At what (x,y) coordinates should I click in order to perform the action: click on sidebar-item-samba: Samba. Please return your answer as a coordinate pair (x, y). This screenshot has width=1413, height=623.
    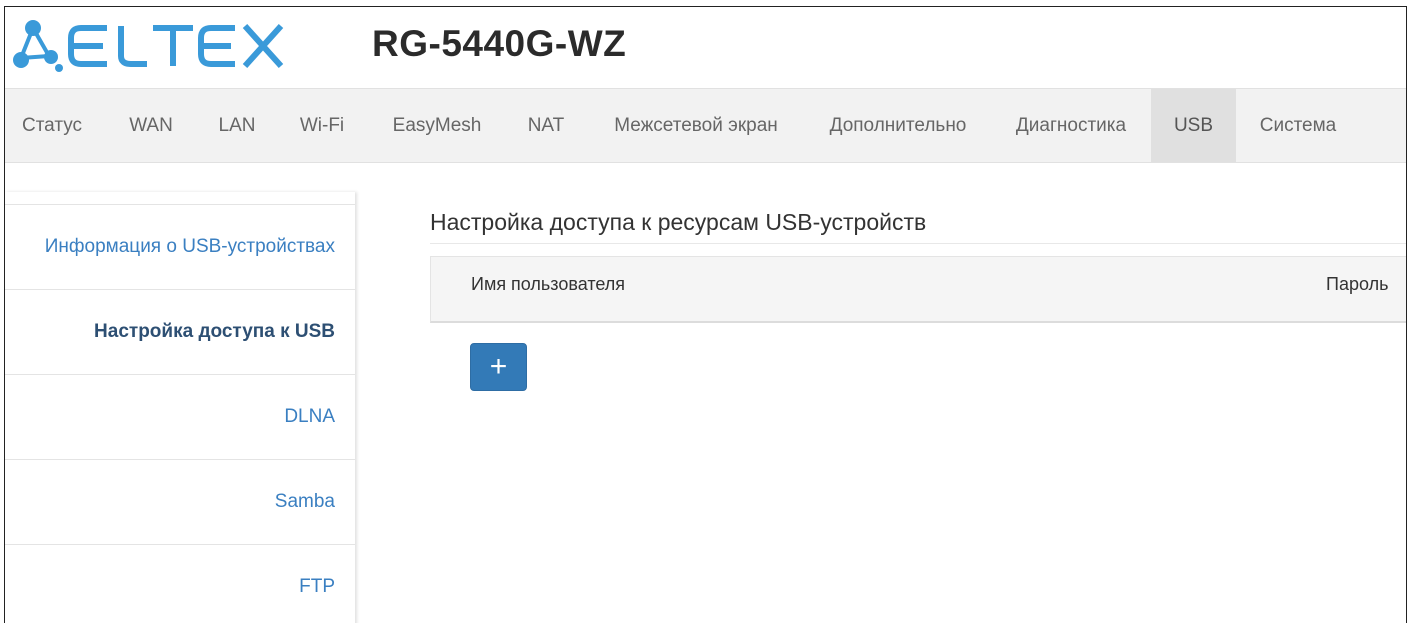
    Looking at the image, I should click on (180, 501).